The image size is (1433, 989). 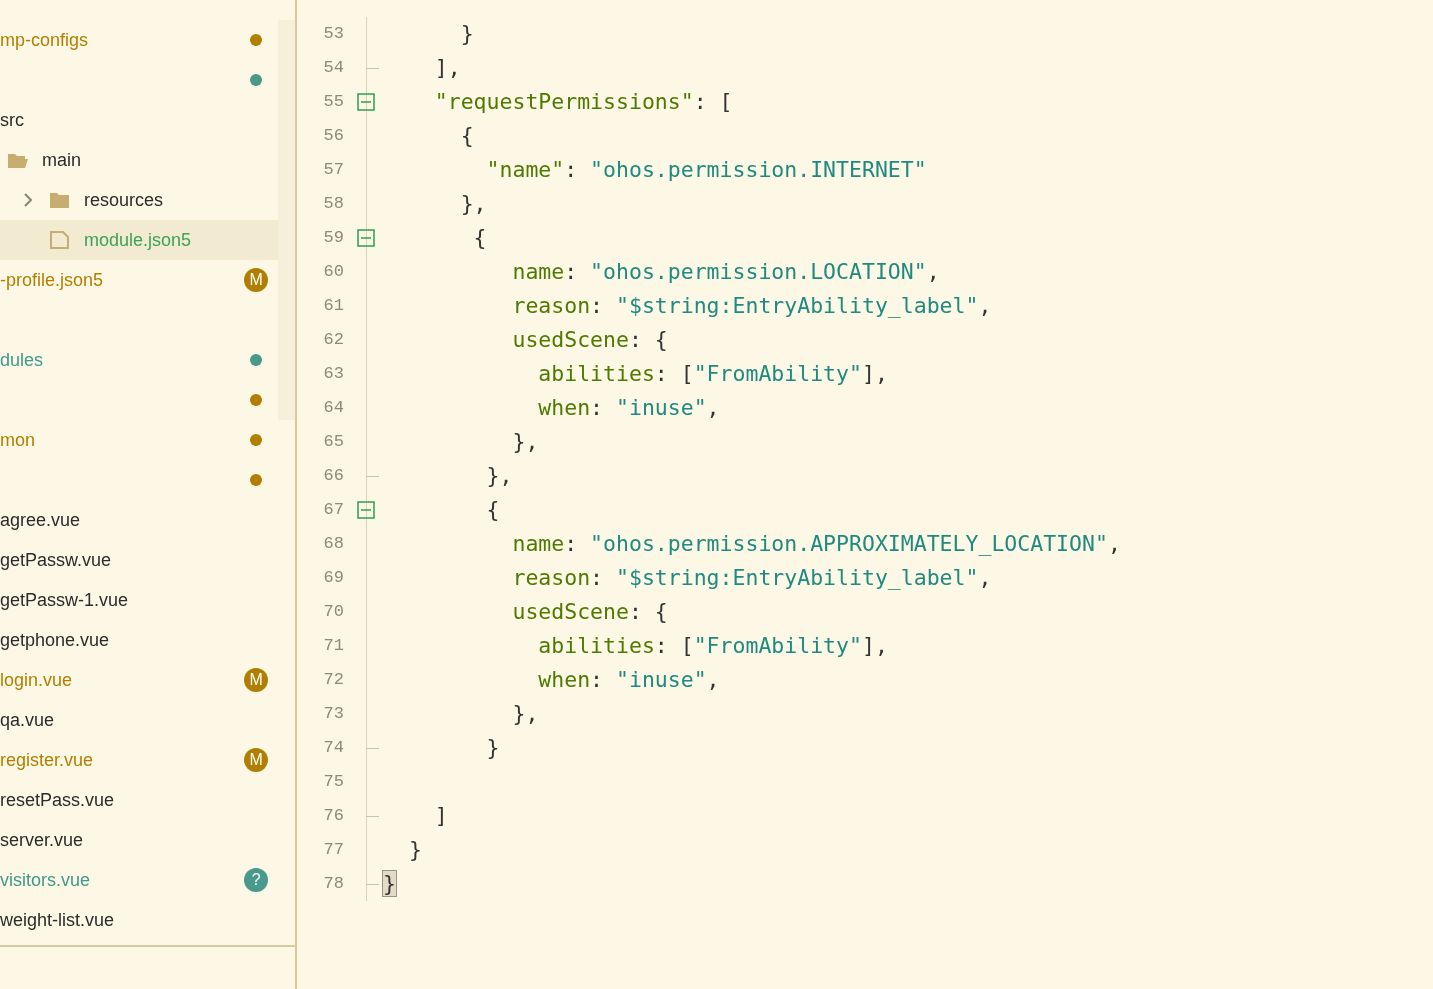 I want to click on file-name: module.json5, so click(x=138, y=240).